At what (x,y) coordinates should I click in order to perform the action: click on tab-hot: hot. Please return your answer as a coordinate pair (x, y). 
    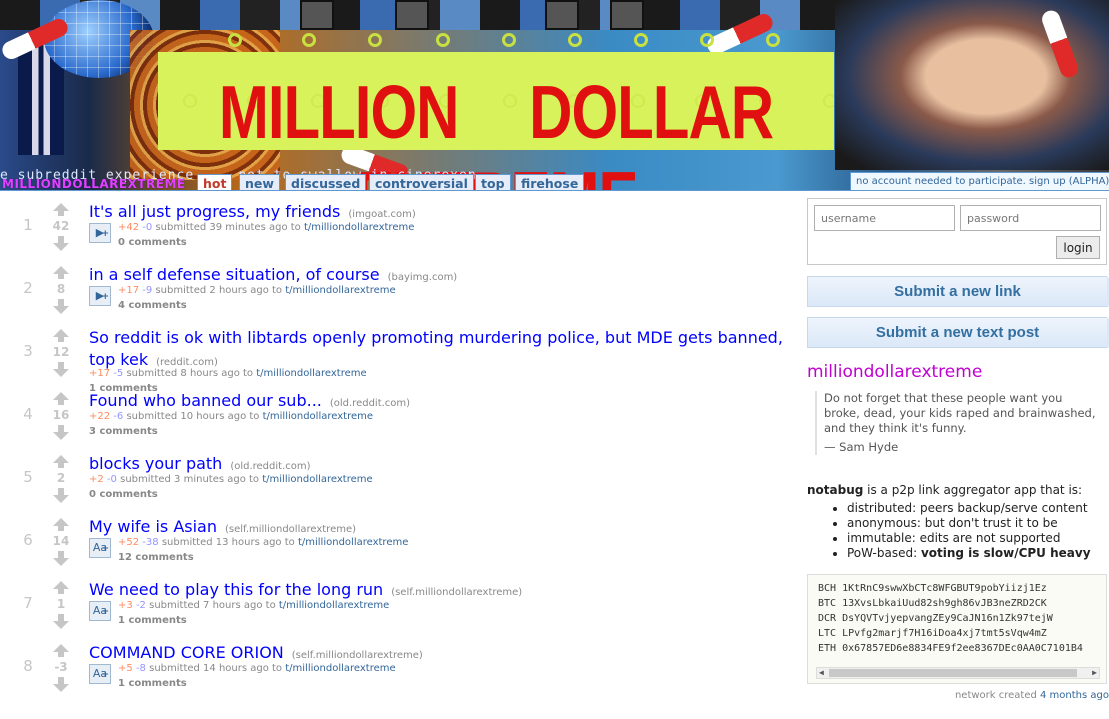
    Looking at the image, I should click on (215, 182).